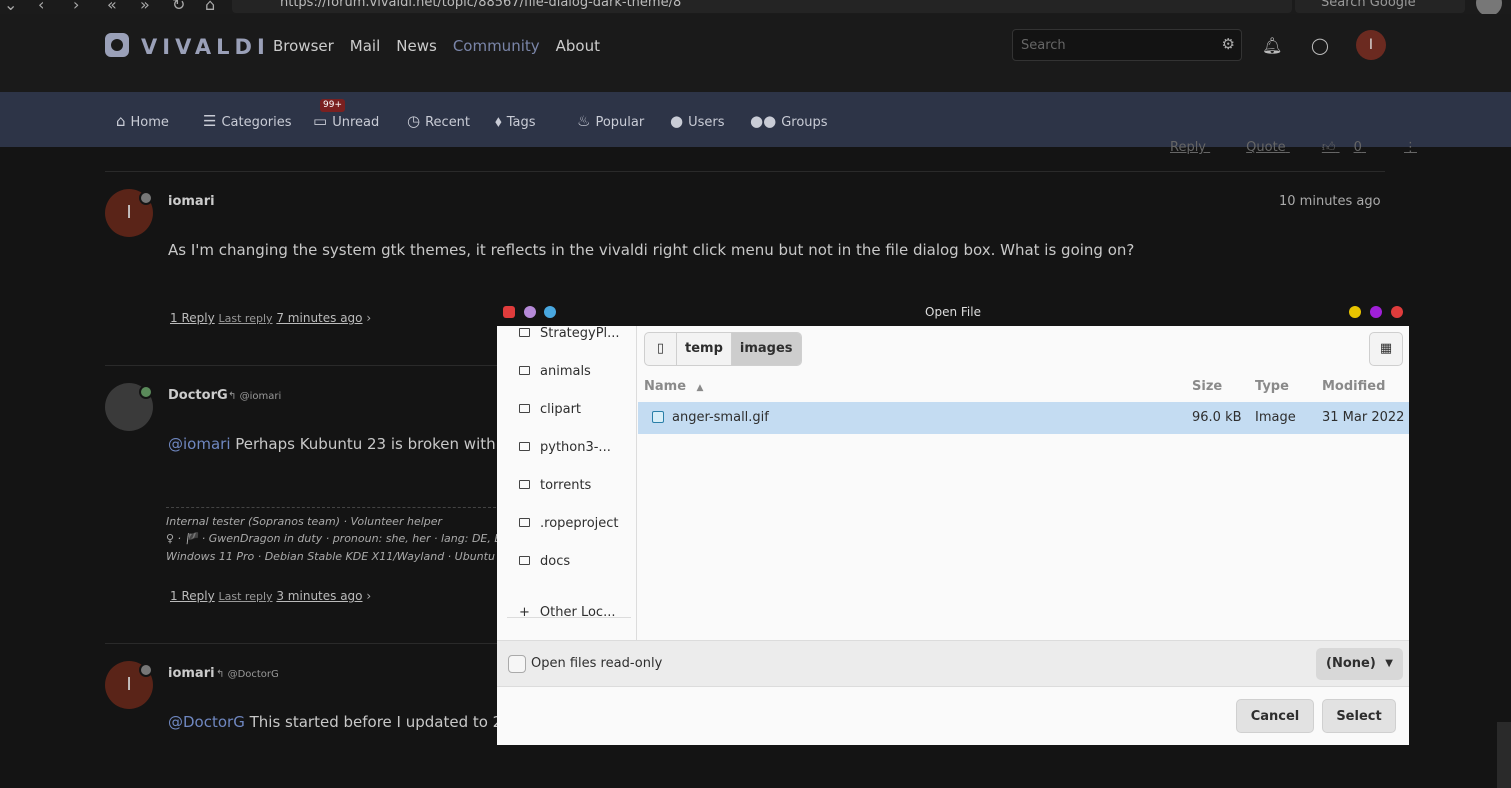  I want to click on reply-to-link: ↰ @iomari, so click(254, 396).